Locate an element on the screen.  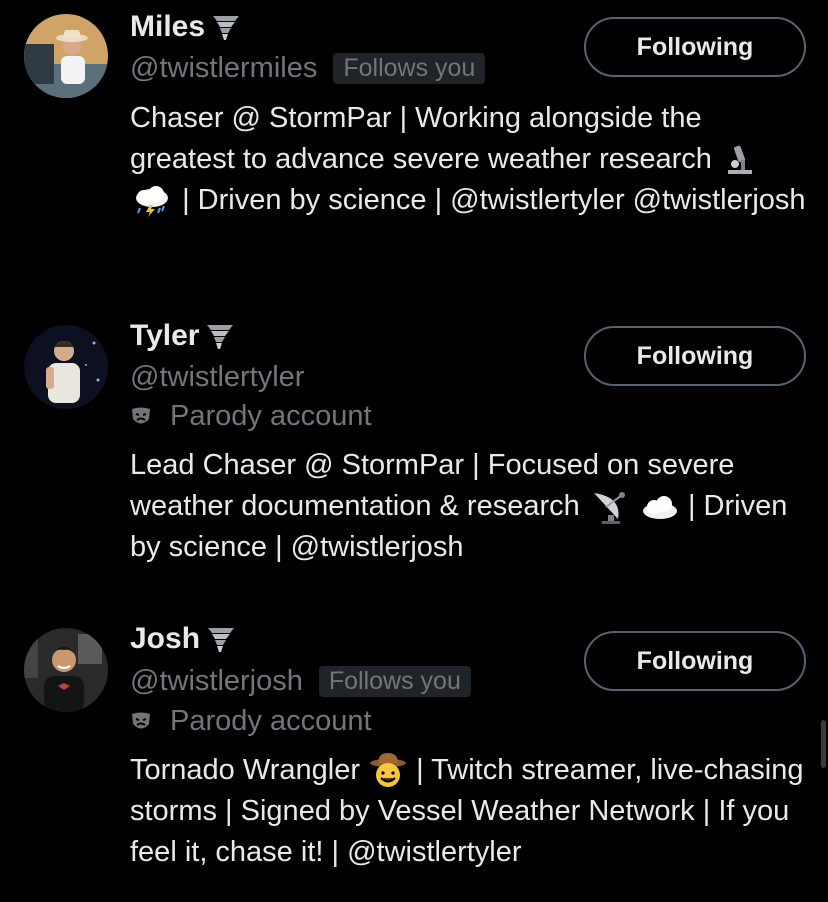
satellite-dish-icon is located at coordinates (609, 508).